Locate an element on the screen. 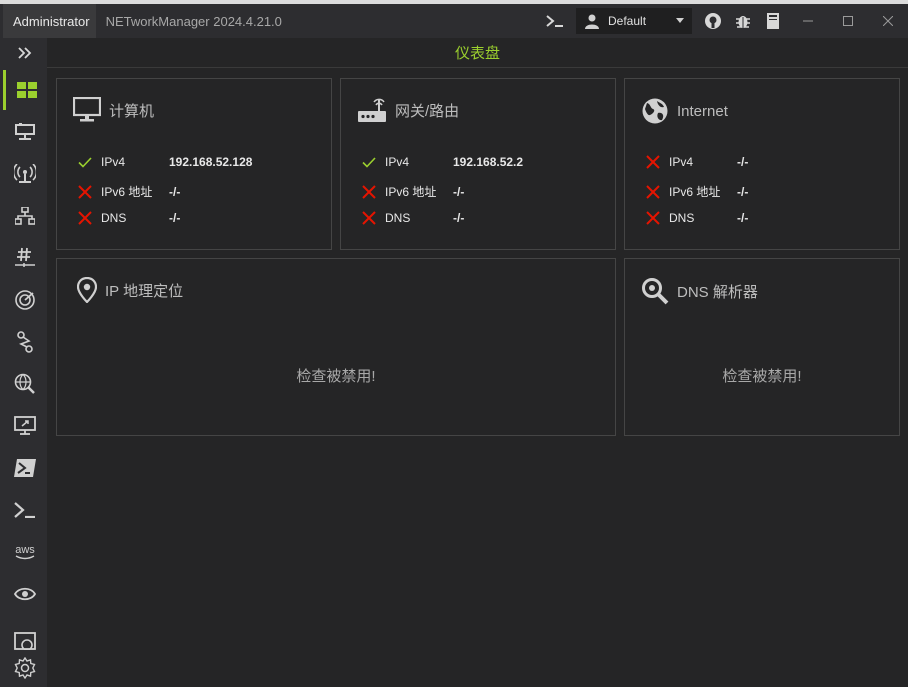 This screenshot has width=908, height=687. monitor-icon is located at coordinates (87, 110).